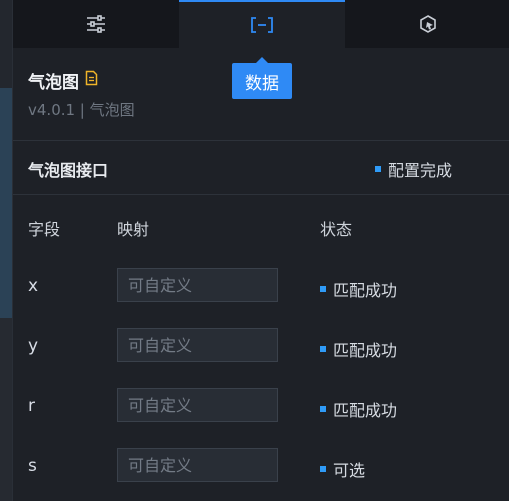  I want to click on component-version: v4.0.1 | 气泡图, so click(81, 110).